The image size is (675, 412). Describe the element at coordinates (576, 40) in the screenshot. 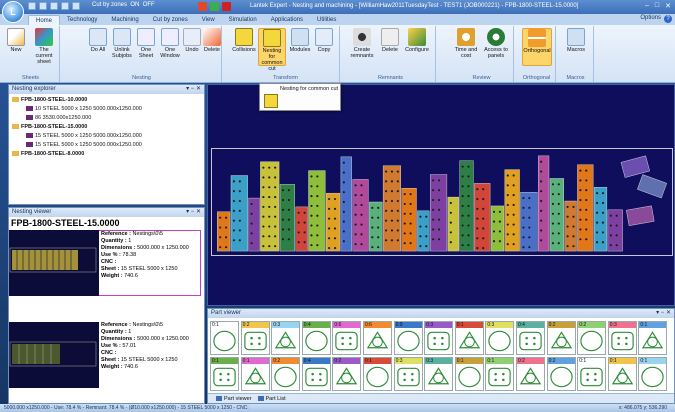

I see `macros-button: Macros` at that location.